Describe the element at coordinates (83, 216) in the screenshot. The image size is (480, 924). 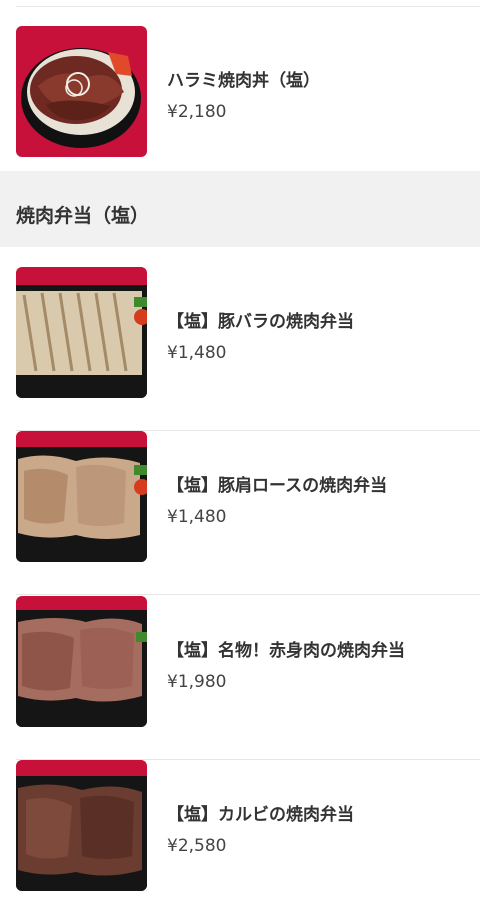
I see `category-title: 焼肉弁当（塩）` at that location.